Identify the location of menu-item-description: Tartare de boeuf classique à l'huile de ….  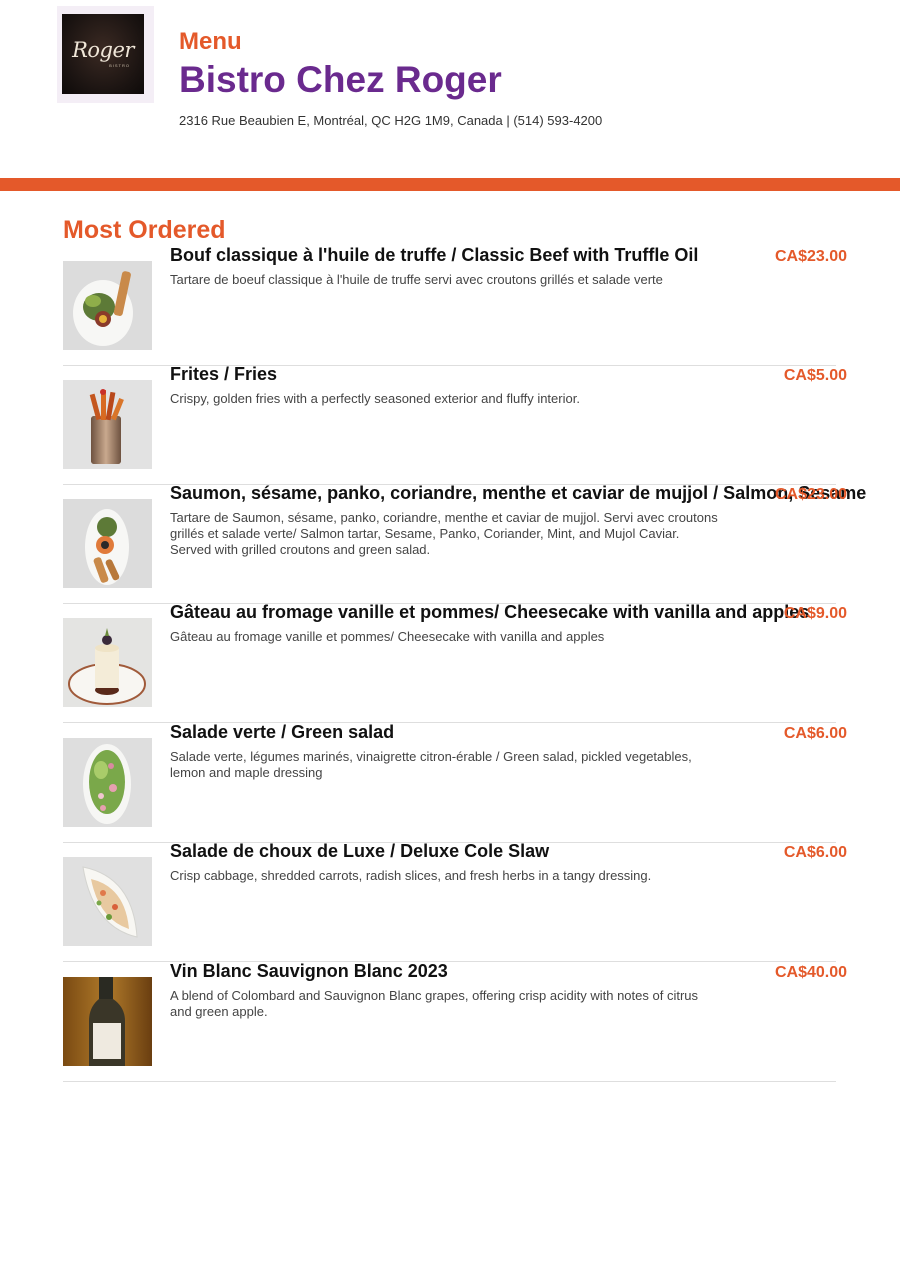
(416, 279).